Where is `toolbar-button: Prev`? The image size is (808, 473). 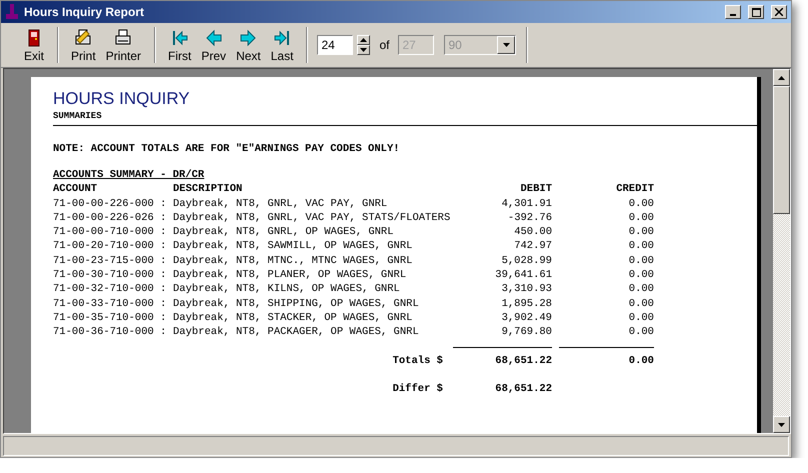
toolbar-button: Prev is located at coordinates (214, 45).